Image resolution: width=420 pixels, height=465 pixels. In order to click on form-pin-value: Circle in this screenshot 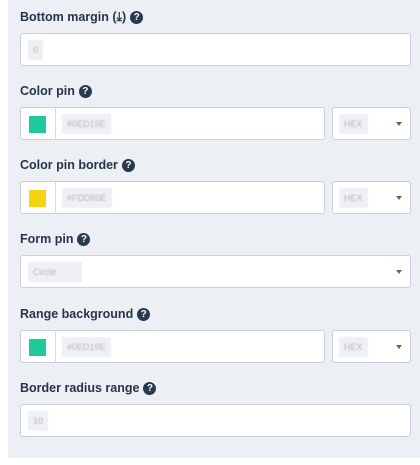, I will do `click(55, 272)`.